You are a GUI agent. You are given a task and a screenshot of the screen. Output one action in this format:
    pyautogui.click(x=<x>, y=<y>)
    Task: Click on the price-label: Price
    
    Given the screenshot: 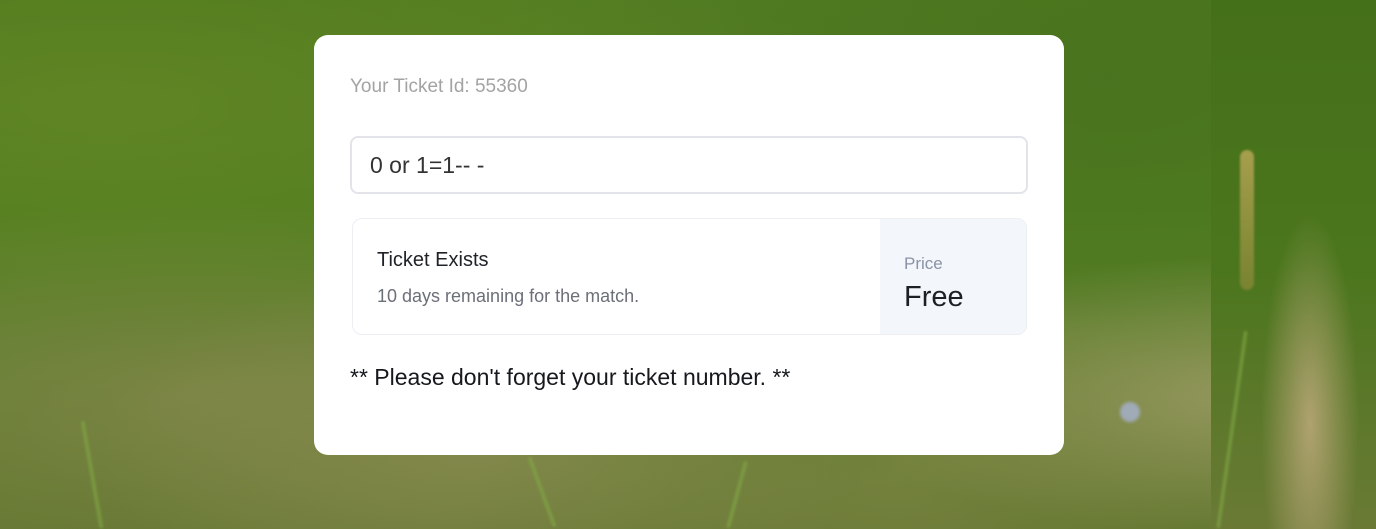 What is the action you would take?
    pyautogui.click(x=923, y=263)
    